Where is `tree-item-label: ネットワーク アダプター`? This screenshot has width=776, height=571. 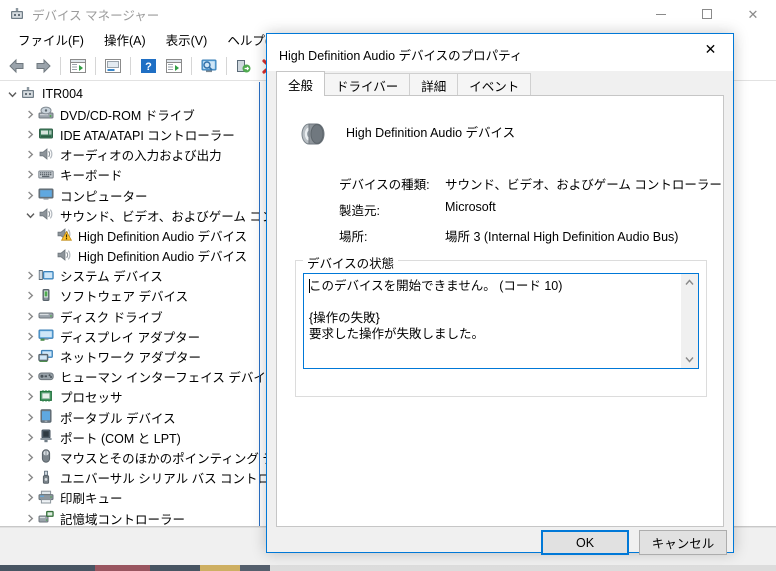
tree-item-label: ネットワーク アダプター is located at coordinates (130, 358).